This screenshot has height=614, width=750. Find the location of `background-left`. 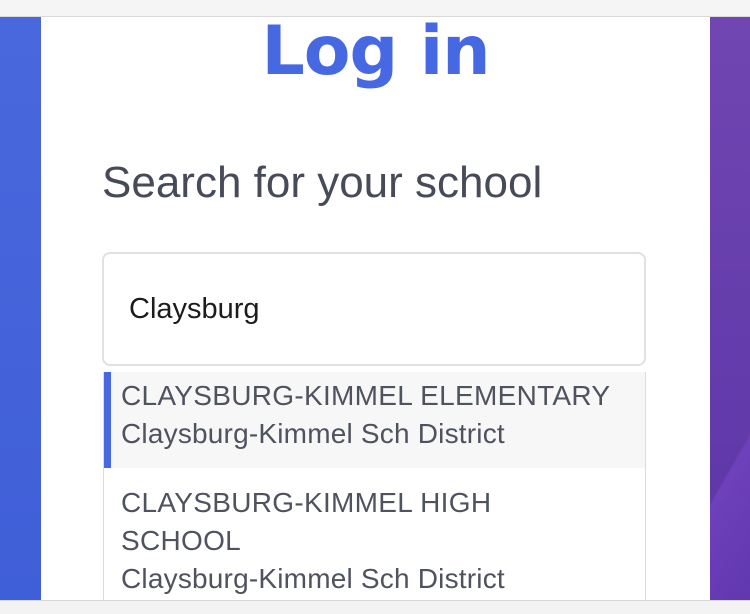

background-left is located at coordinates (20, 308).